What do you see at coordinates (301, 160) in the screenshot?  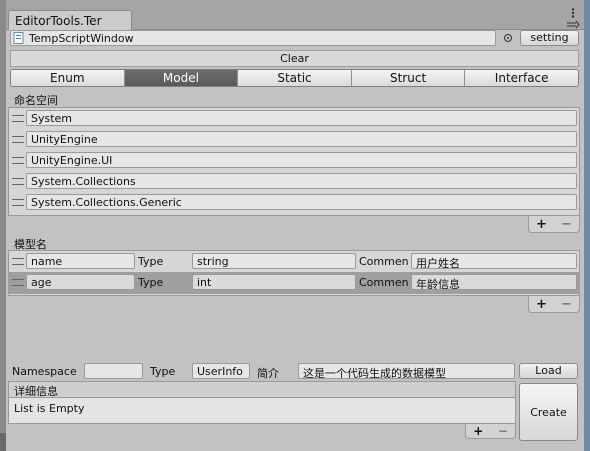 I see `namespace-item: UnityEngine.UI` at bounding box center [301, 160].